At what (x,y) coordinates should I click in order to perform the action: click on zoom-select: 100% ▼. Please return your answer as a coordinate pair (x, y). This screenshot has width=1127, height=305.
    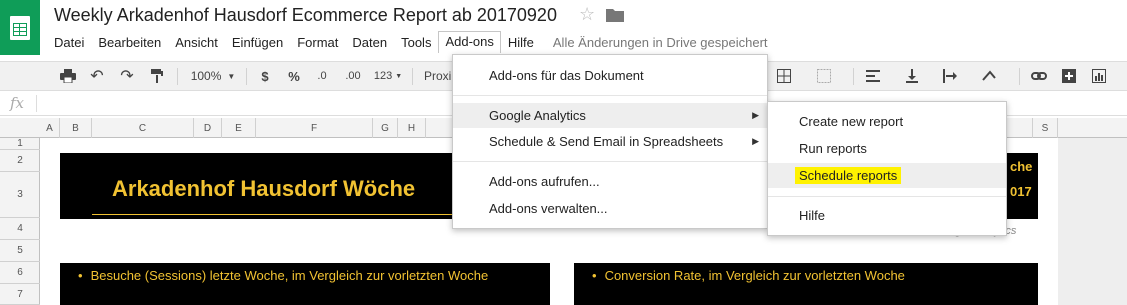
    Looking at the image, I should click on (213, 76).